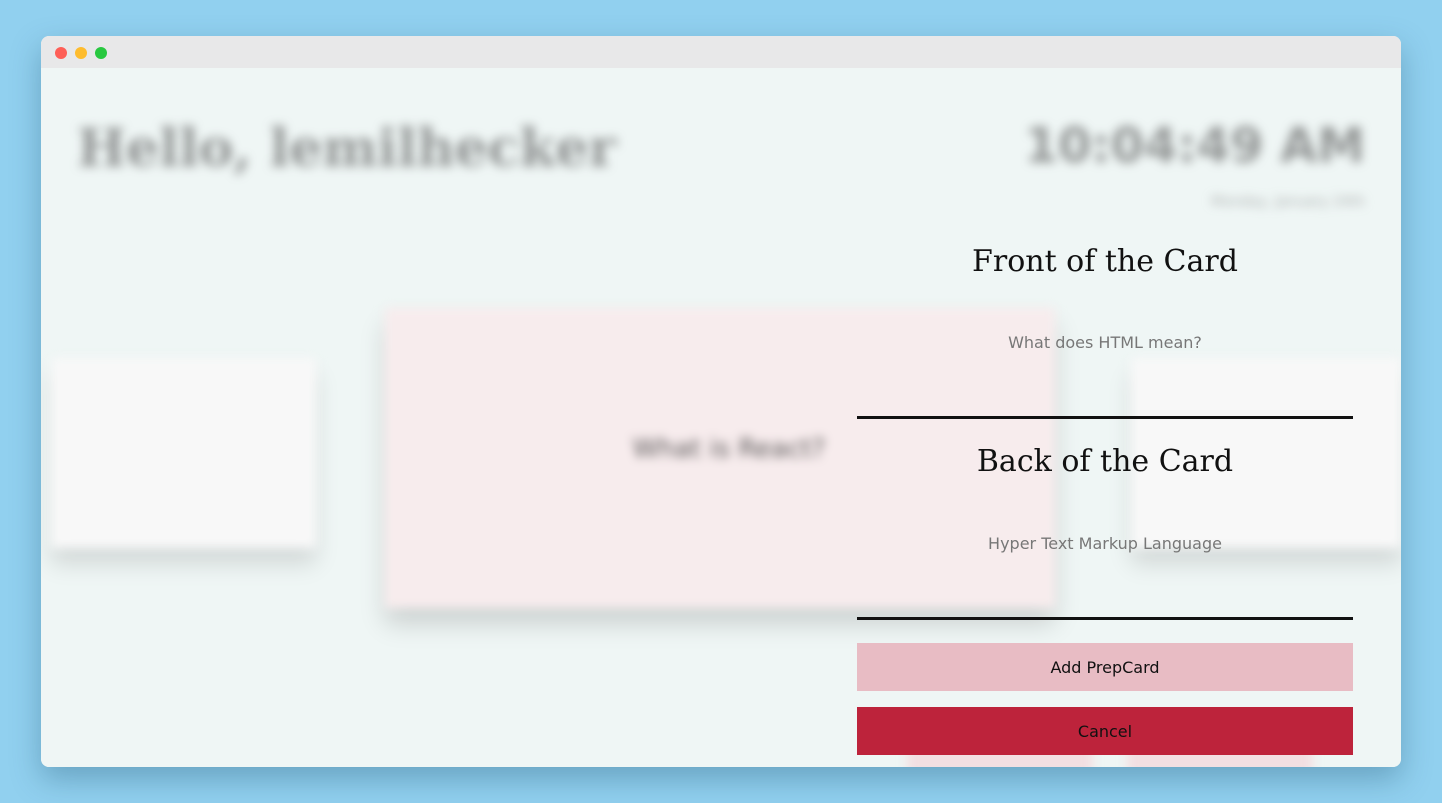 Image resolution: width=1442 pixels, height=803 pixels. I want to click on zoom-window-button, so click(101, 53).